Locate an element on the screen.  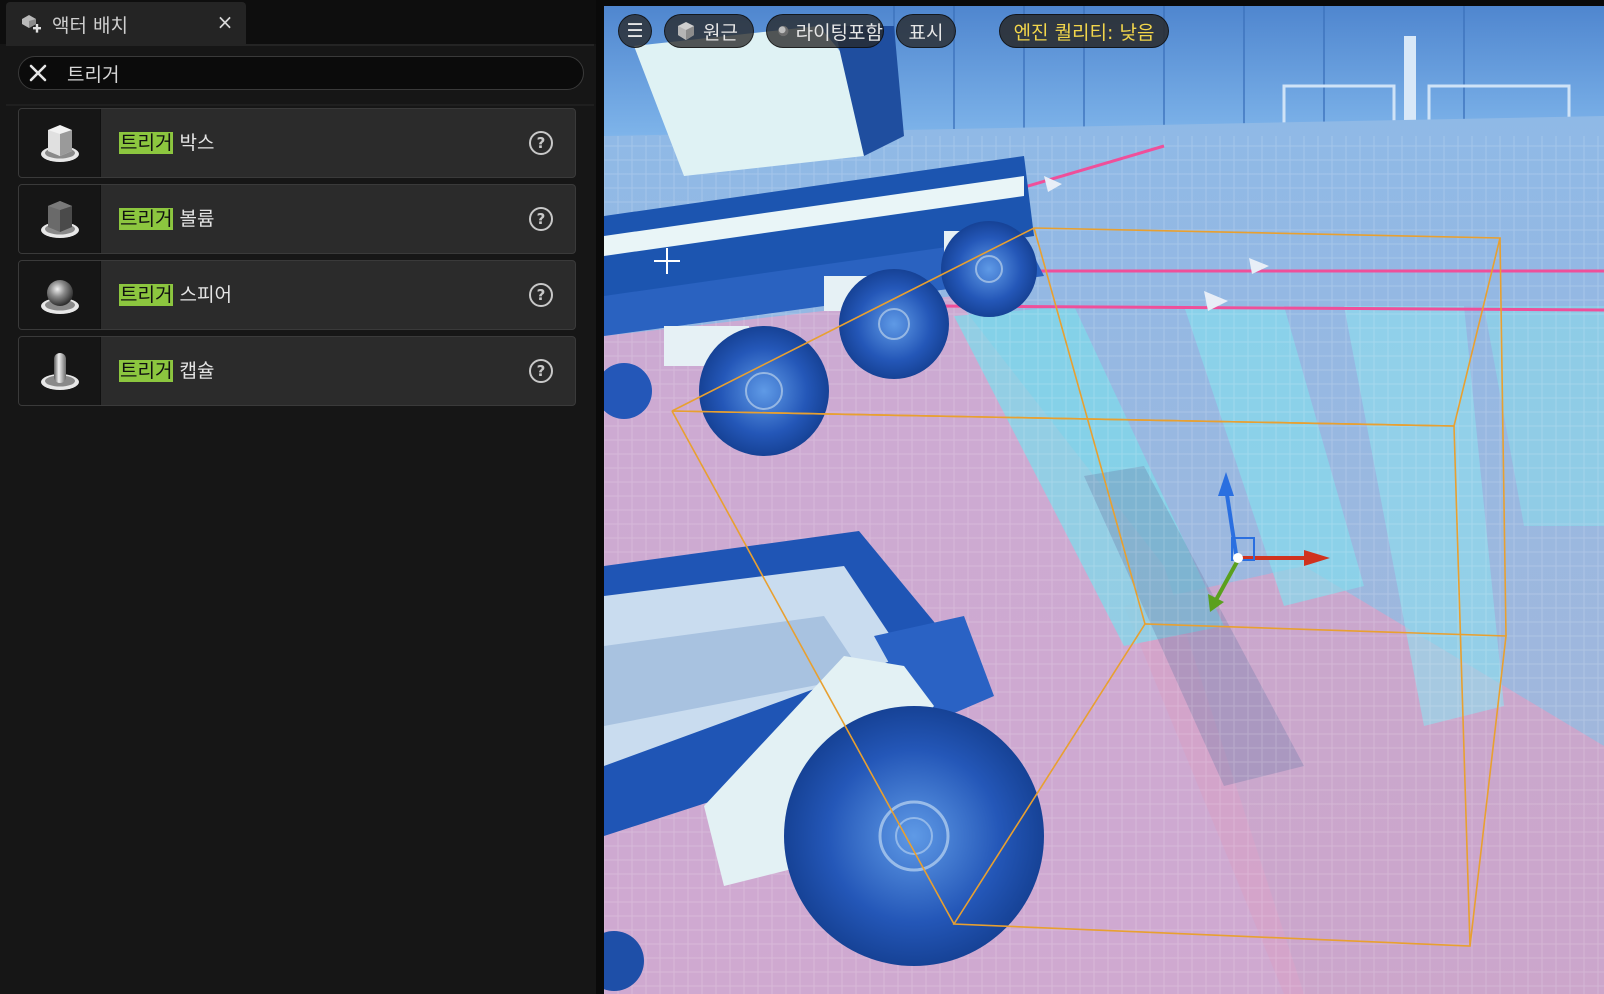
item-label: 트리거 볼륨 is located at coordinates (166, 217).